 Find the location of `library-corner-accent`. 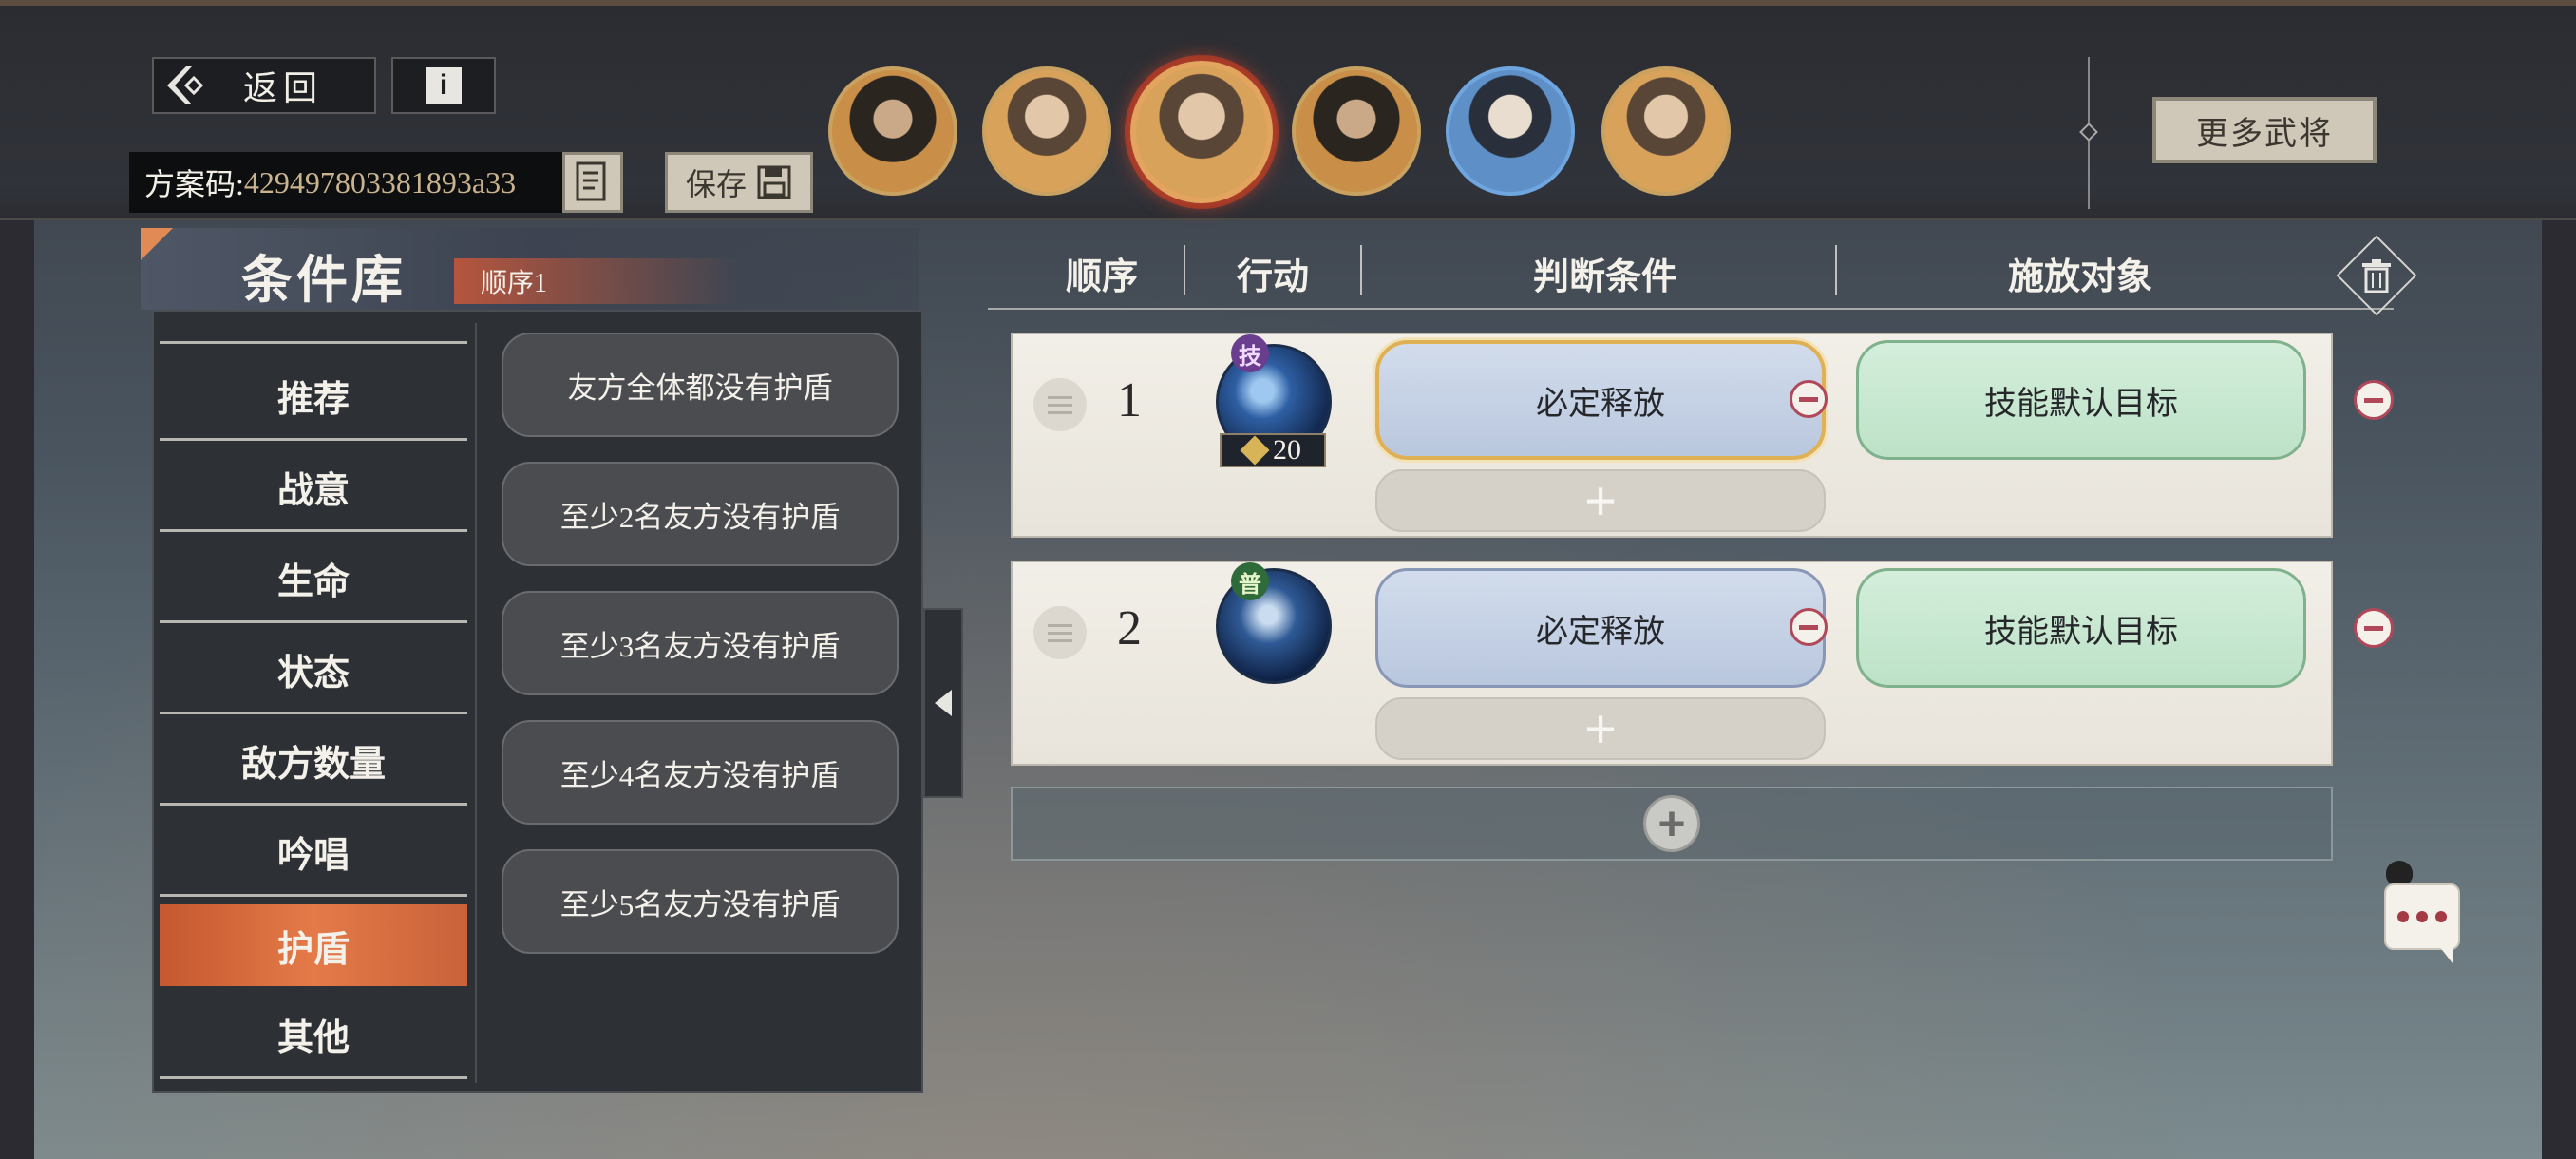

library-corner-accent is located at coordinates (157, 244).